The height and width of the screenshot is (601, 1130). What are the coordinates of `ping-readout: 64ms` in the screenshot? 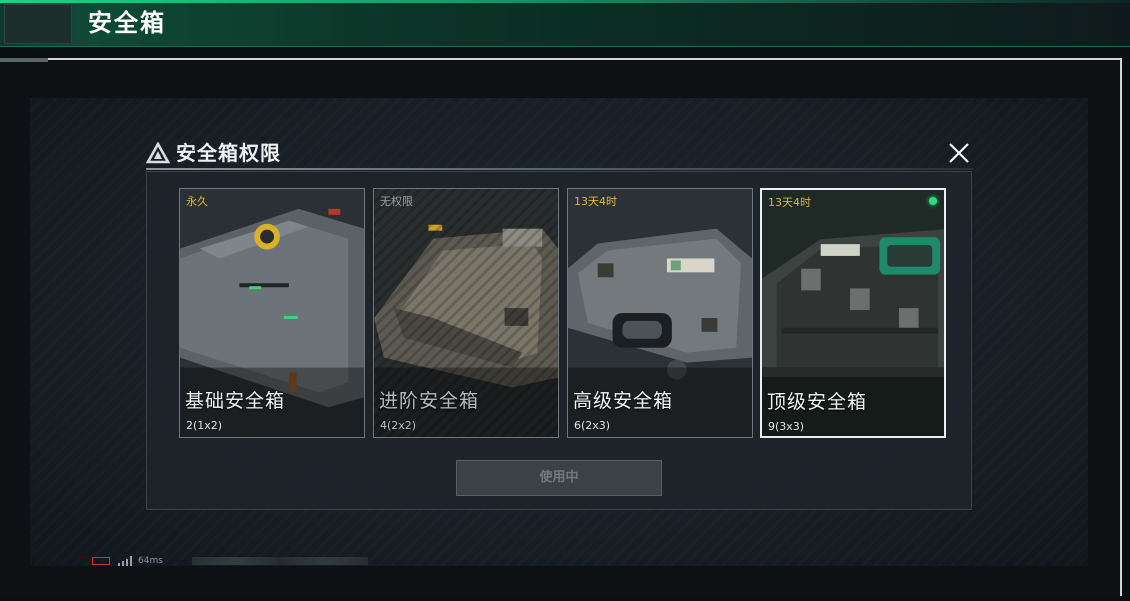 It's located at (150, 561).